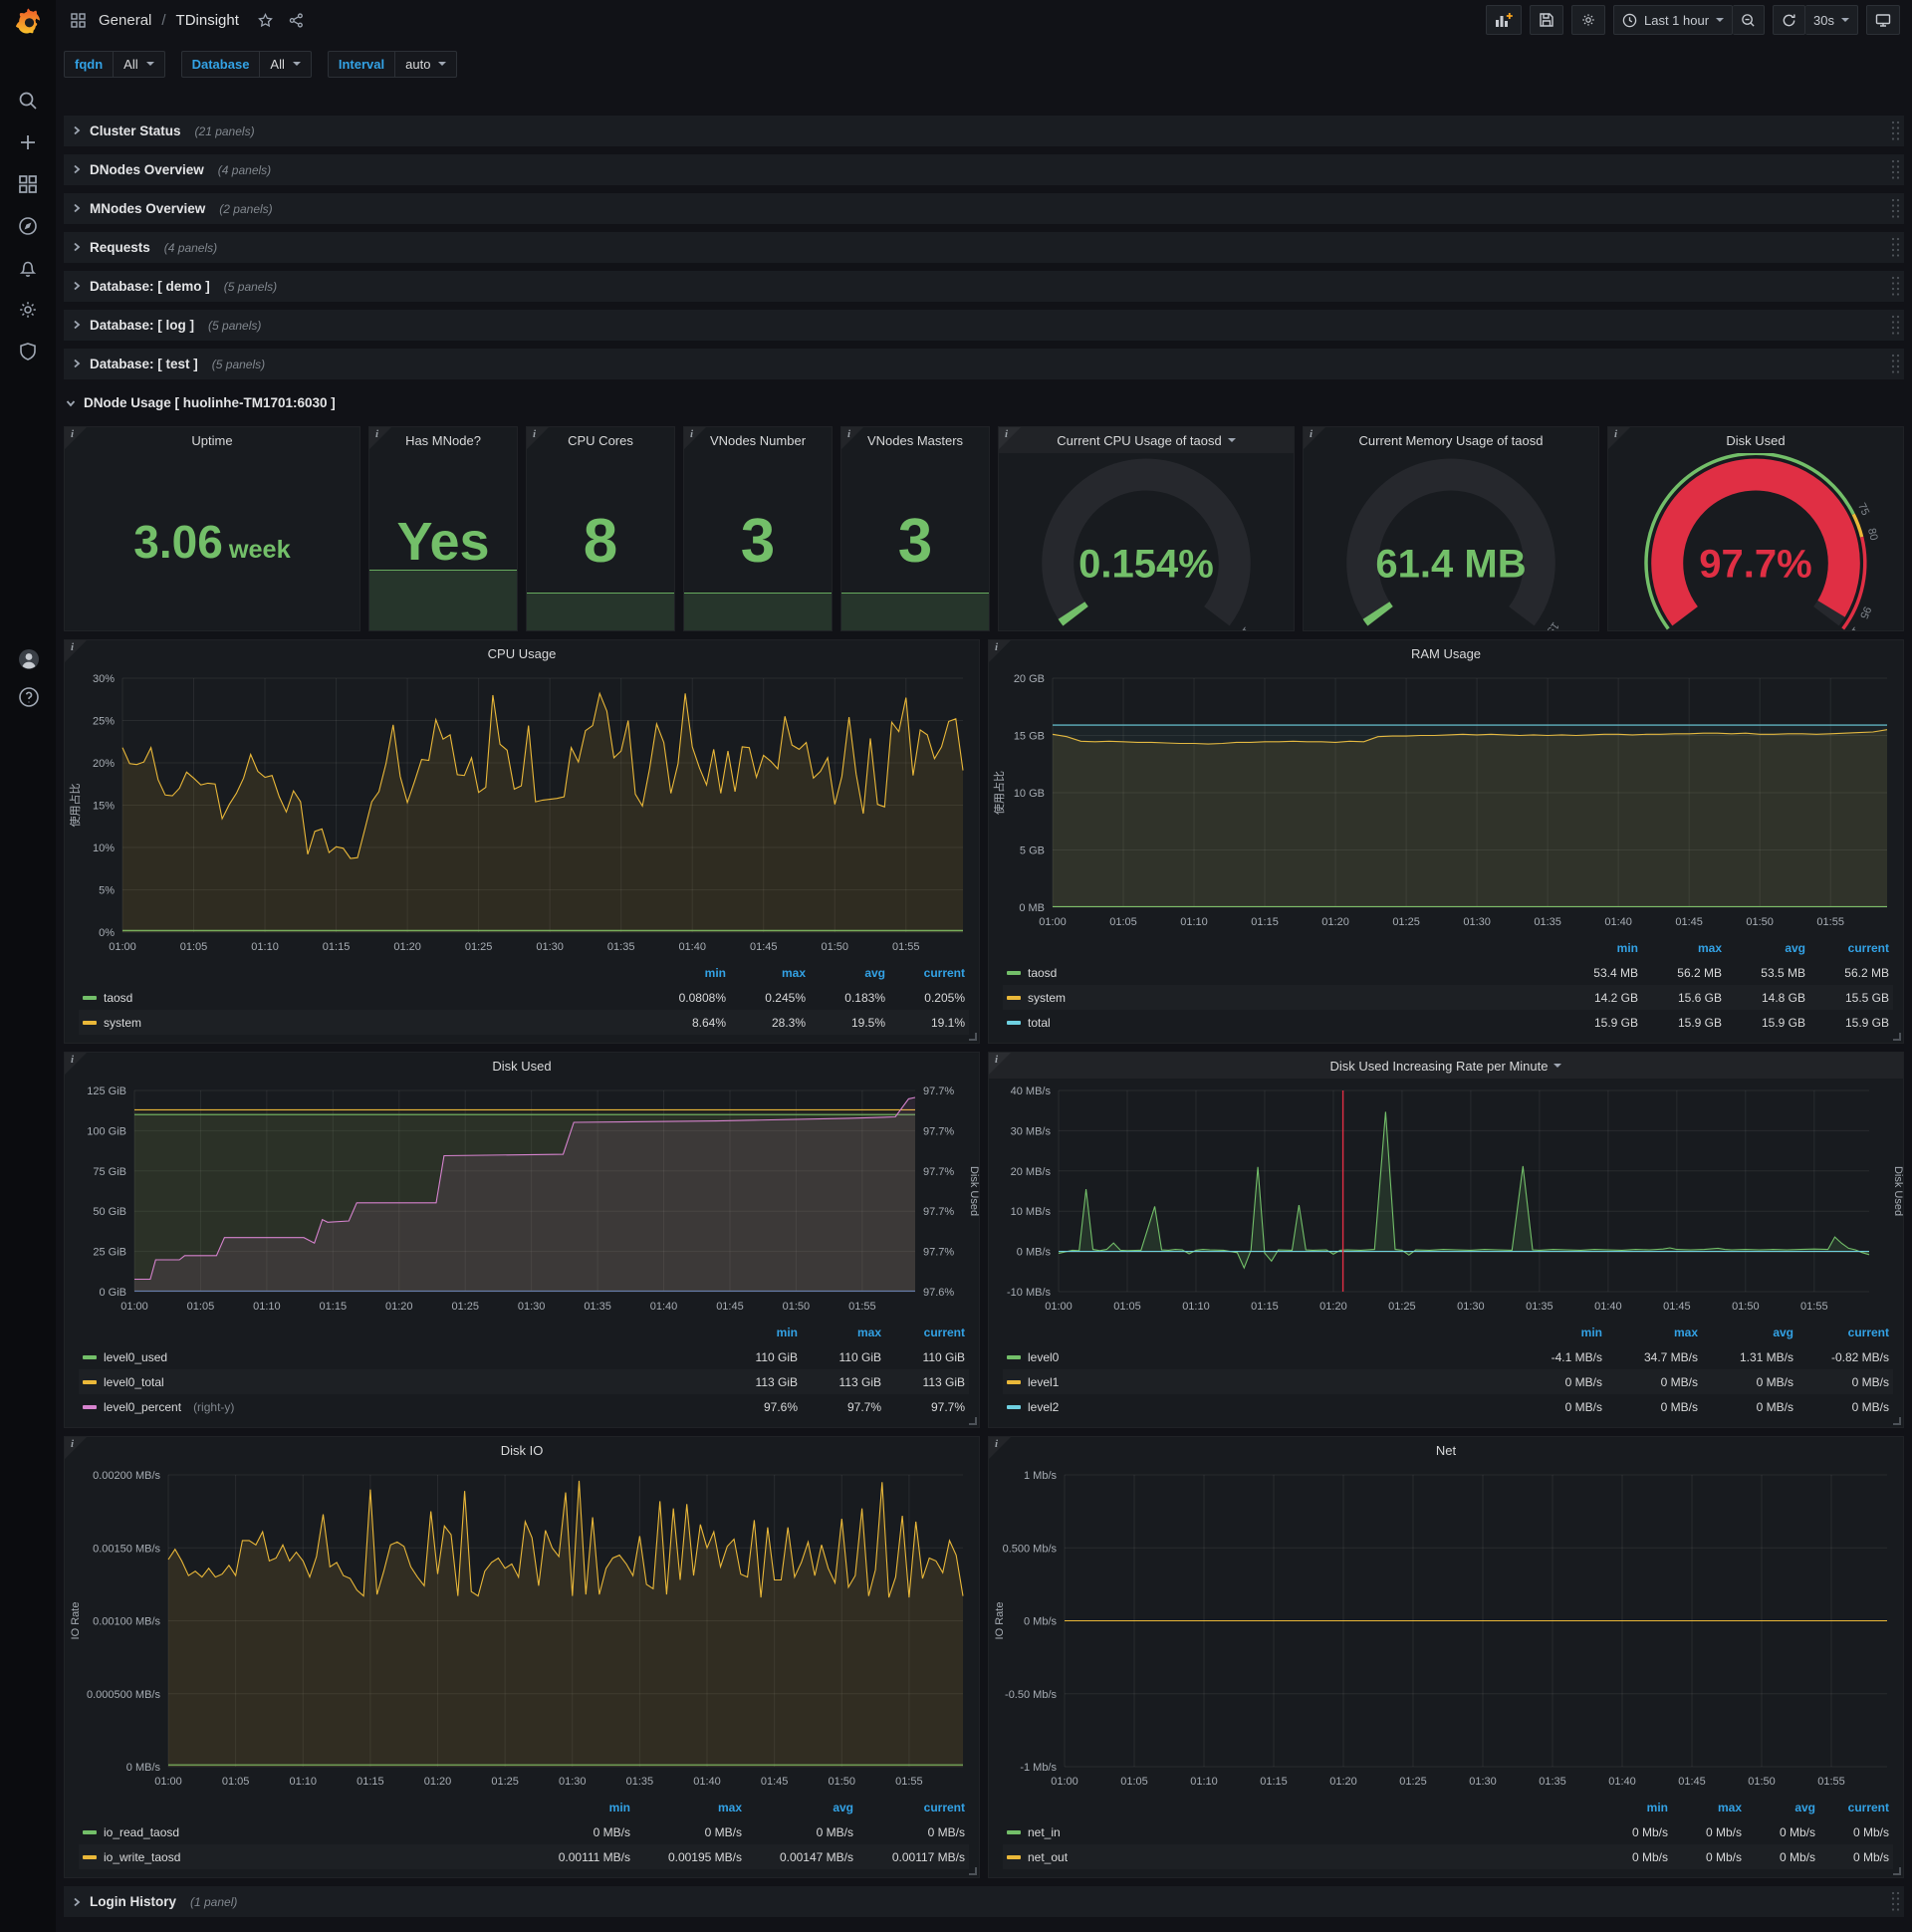 The width and height of the screenshot is (1912, 1932). What do you see at coordinates (1814, 1307) in the screenshot?
I see `svg-text: 01:55` at bounding box center [1814, 1307].